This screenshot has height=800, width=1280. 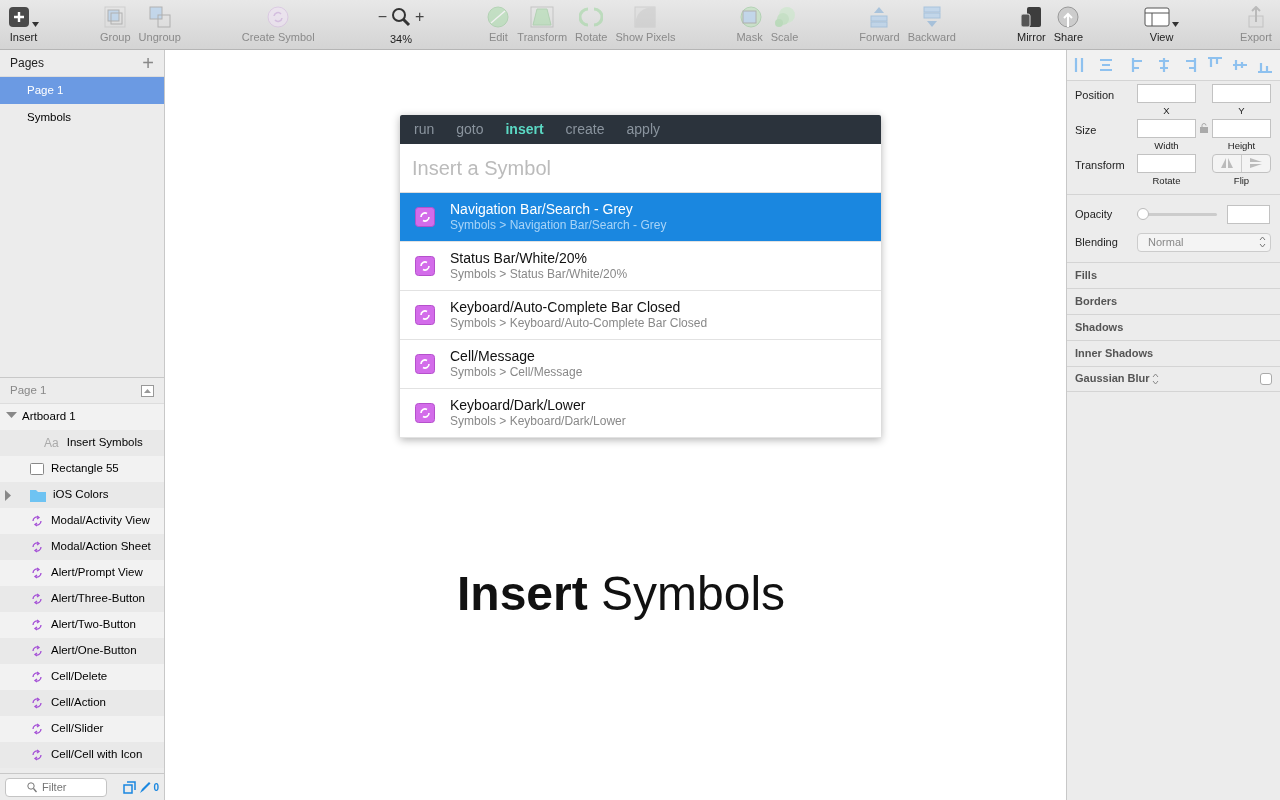 What do you see at coordinates (518, 405) in the screenshot?
I see `result-title: Keyboard/Dark/Lower` at bounding box center [518, 405].